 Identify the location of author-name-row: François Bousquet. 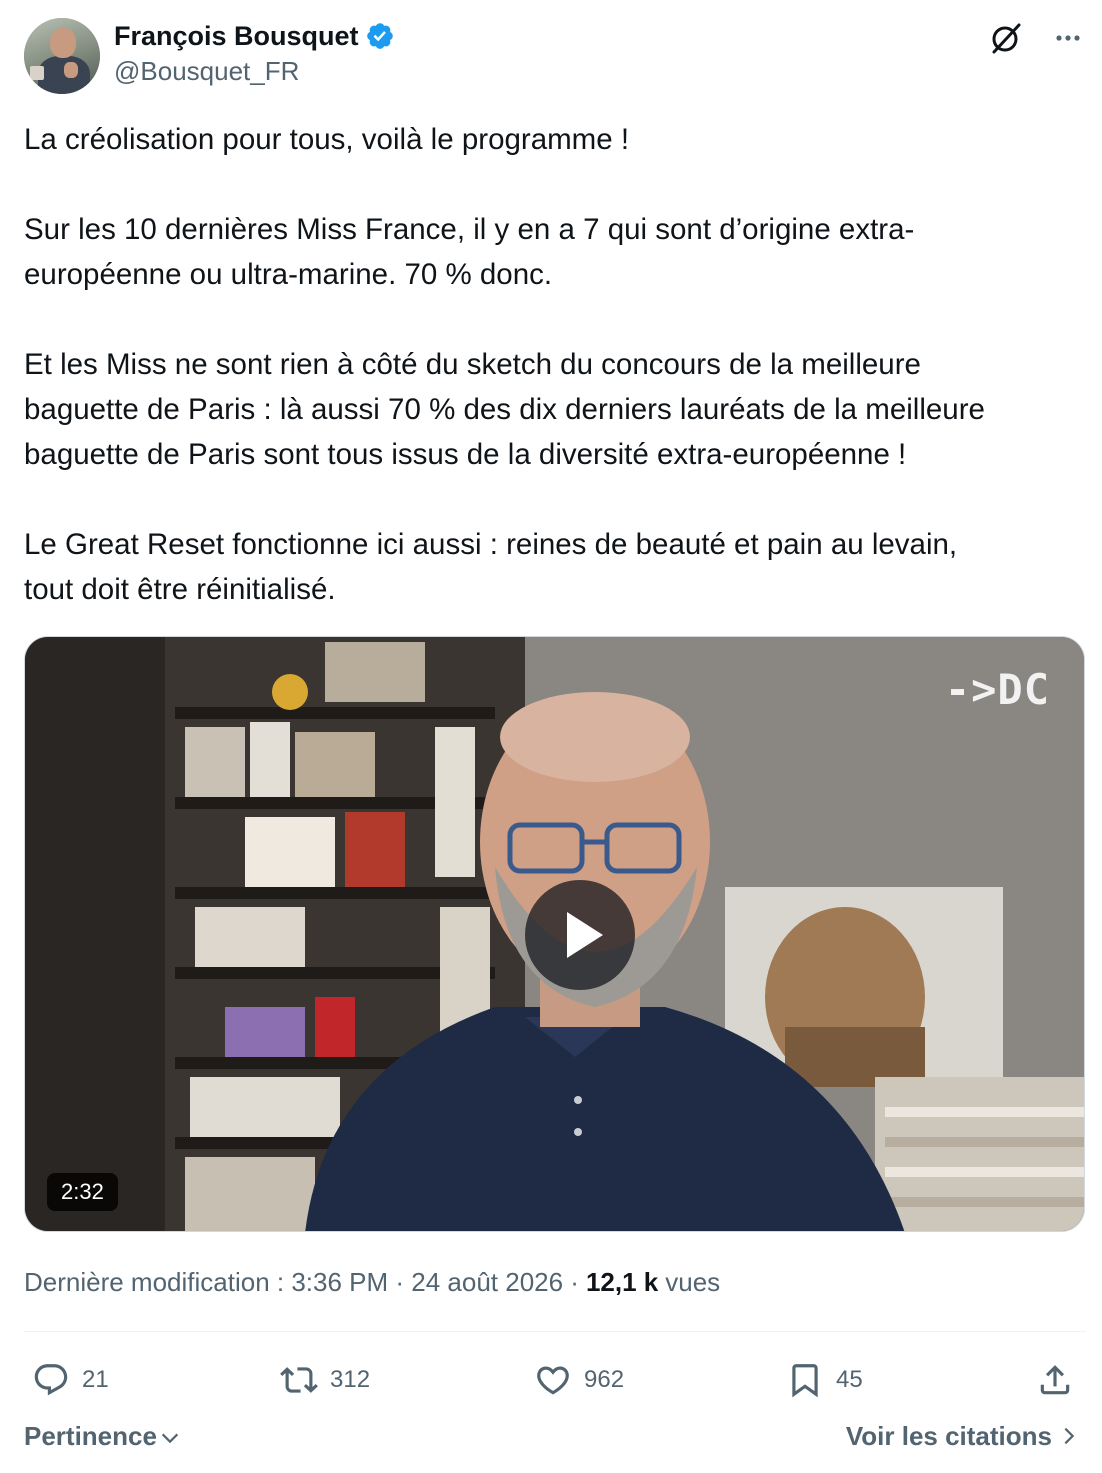
(254, 36).